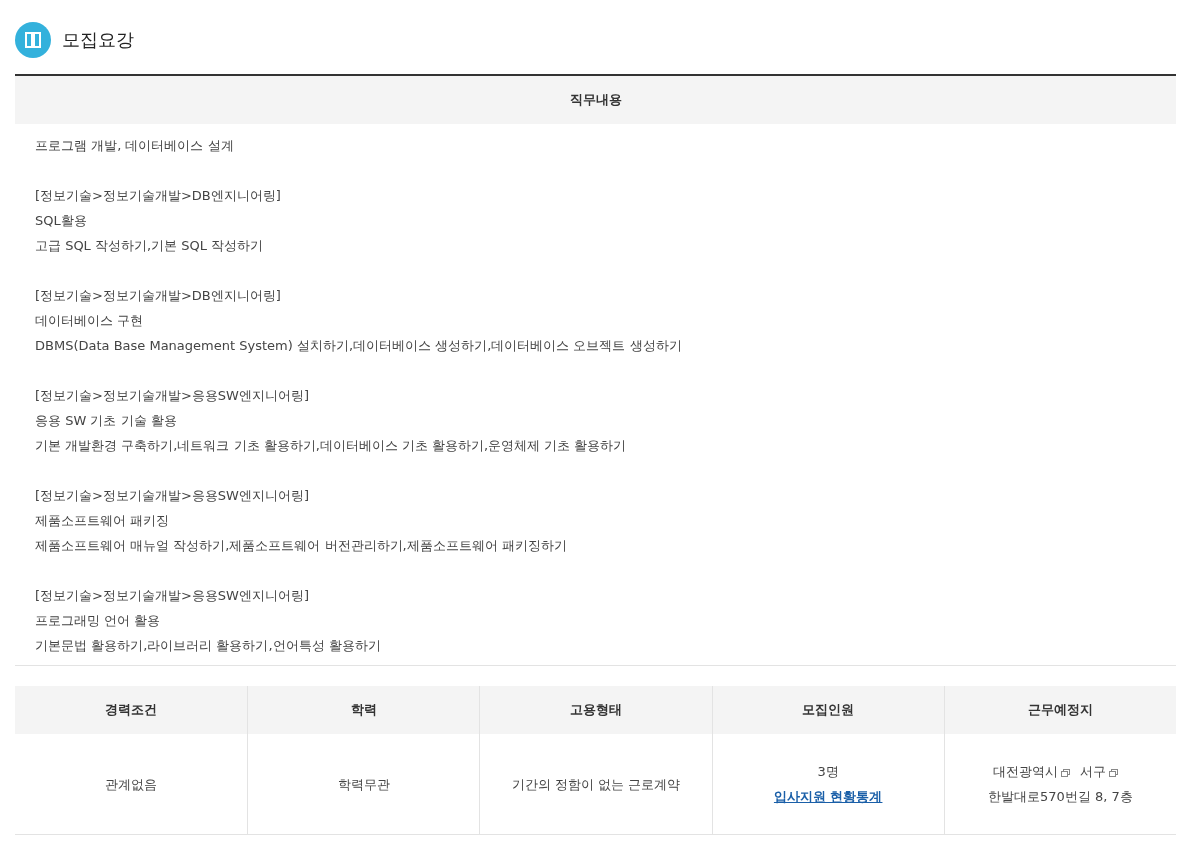 The image size is (1192, 852). What do you see at coordinates (1092, 771) in the screenshot?
I see `address-part: 서구` at bounding box center [1092, 771].